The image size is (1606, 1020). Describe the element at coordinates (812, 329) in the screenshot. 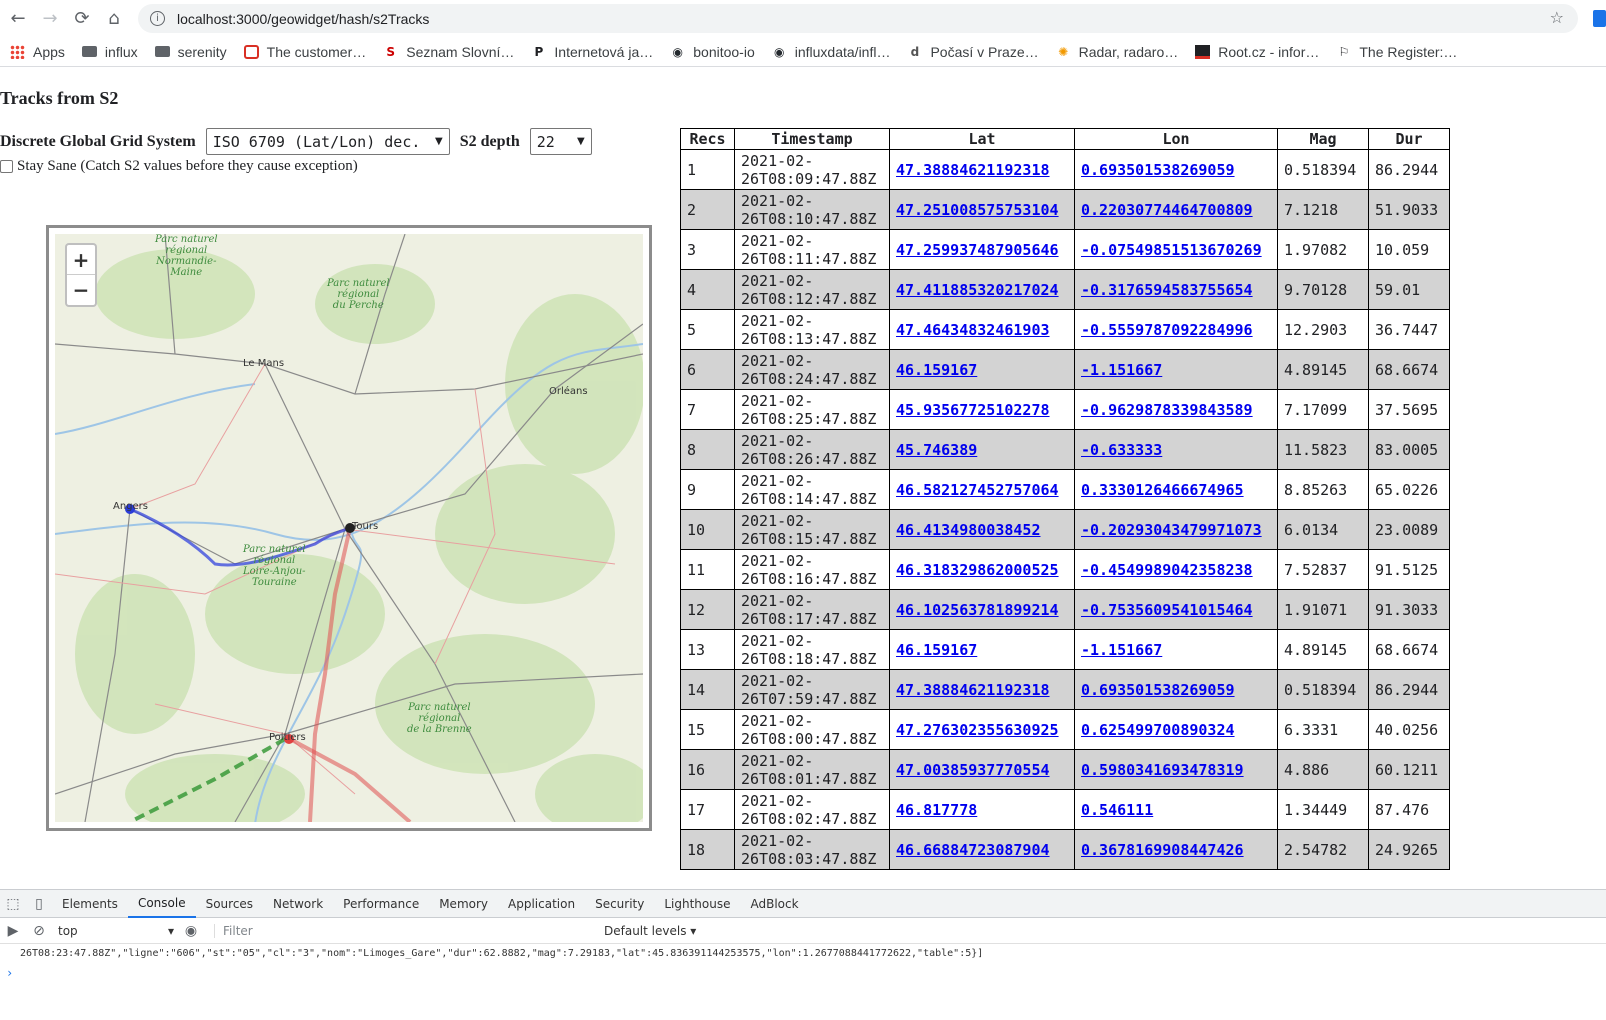

I see `timestamp-cell: 2021-02- 26T08:13:47.88Z` at that location.